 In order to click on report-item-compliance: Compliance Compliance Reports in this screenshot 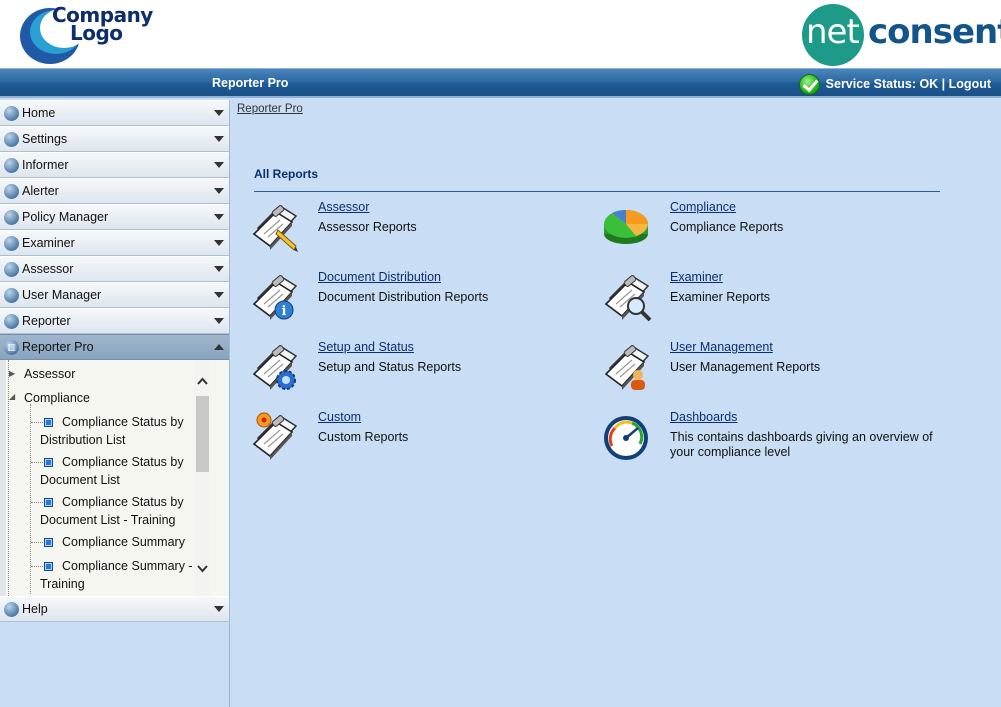, I will do `click(772, 231)`.